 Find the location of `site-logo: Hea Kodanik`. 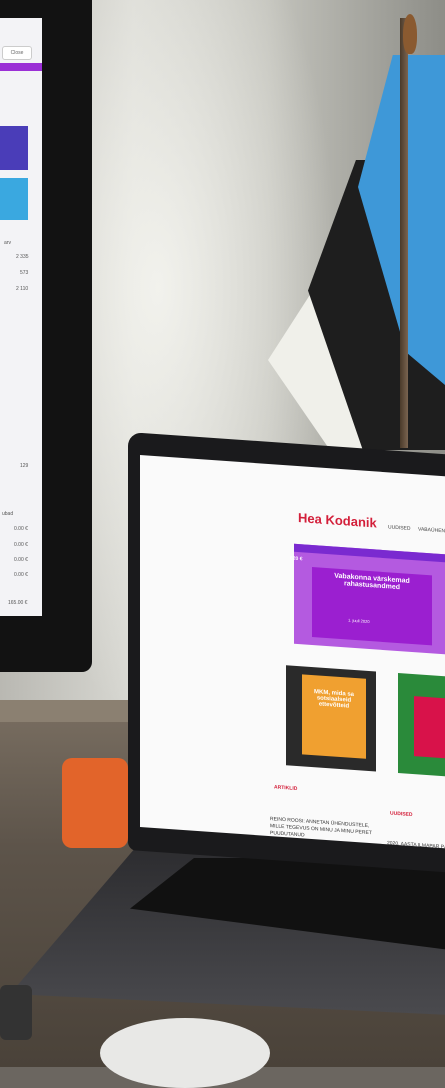

site-logo: Hea Kodanik is located at coordinates (337, 520).